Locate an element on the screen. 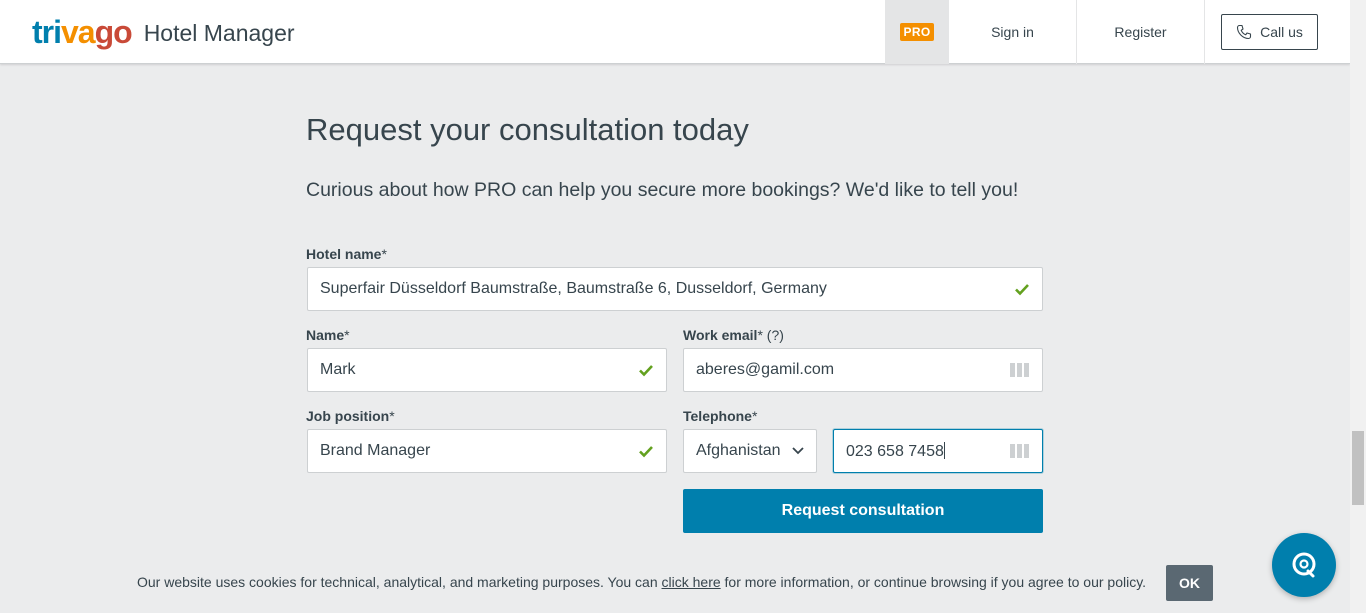  chevron-down-icon is located at coordinates (798, 451).